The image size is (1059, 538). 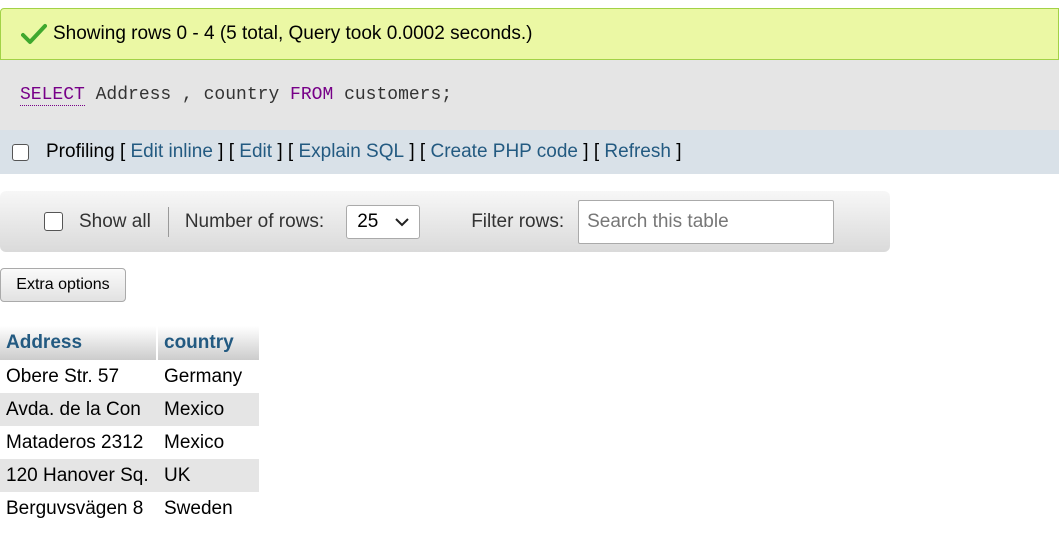 What do you see at coordinates (208, 475) in the screenshot?
I see `cell-country: UK` at bounding box center [208, 475].